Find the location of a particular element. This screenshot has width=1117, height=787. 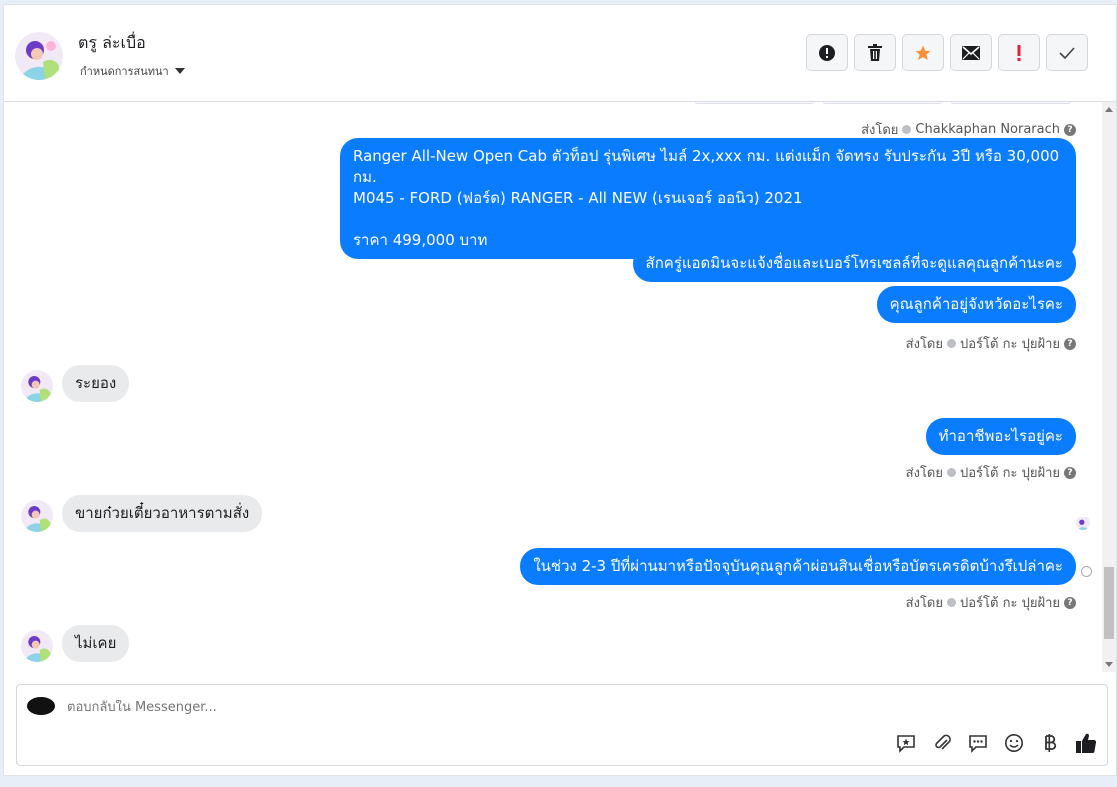

thumbs-up-icon is located at coordinates (1086, 743).